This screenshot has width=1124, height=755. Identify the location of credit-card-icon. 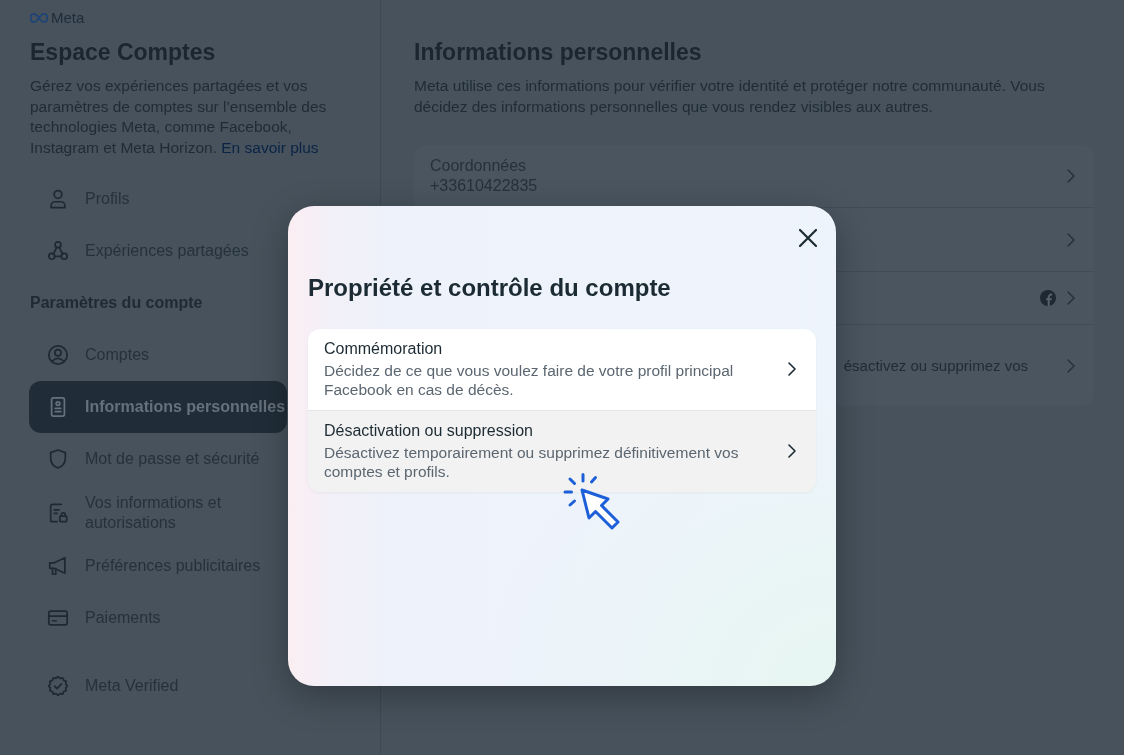
(58, 618).